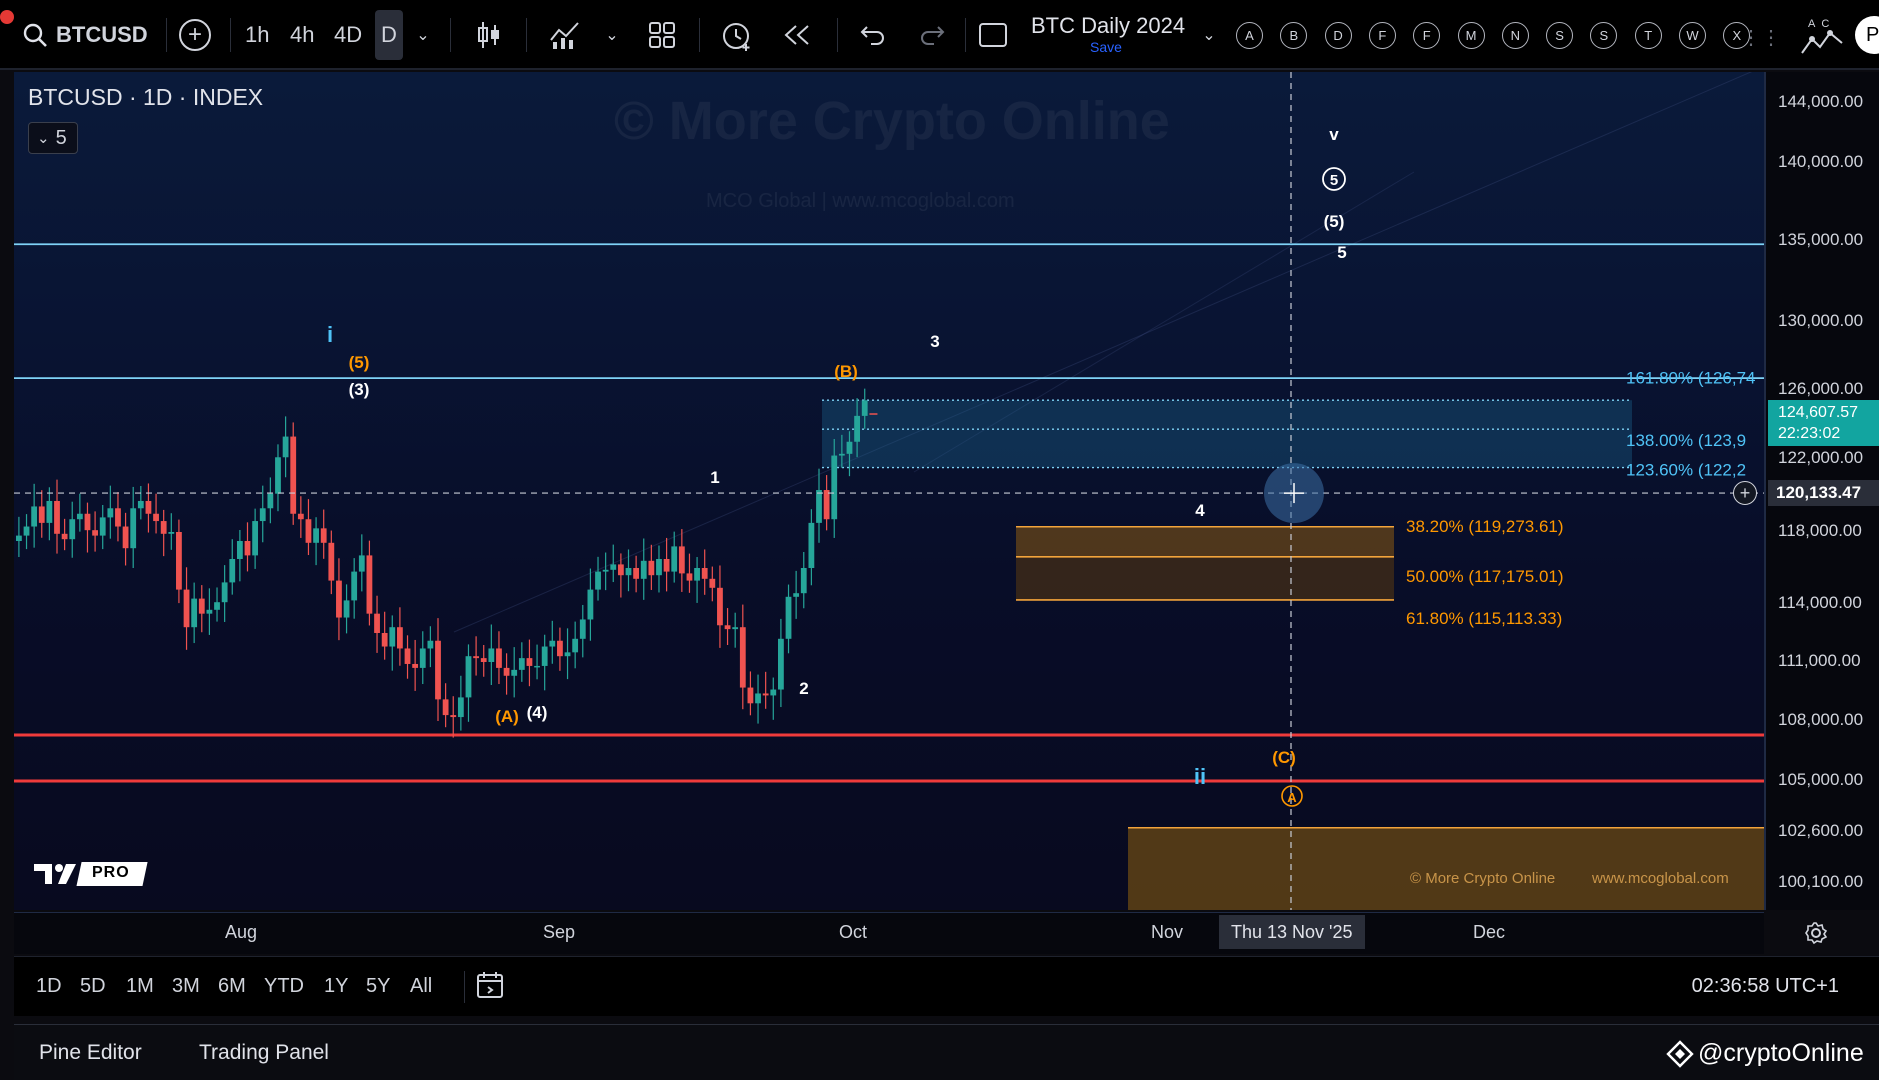 This screenshot has height=1080, width=1879. I want to click on candles-icon, so click(489, 35).